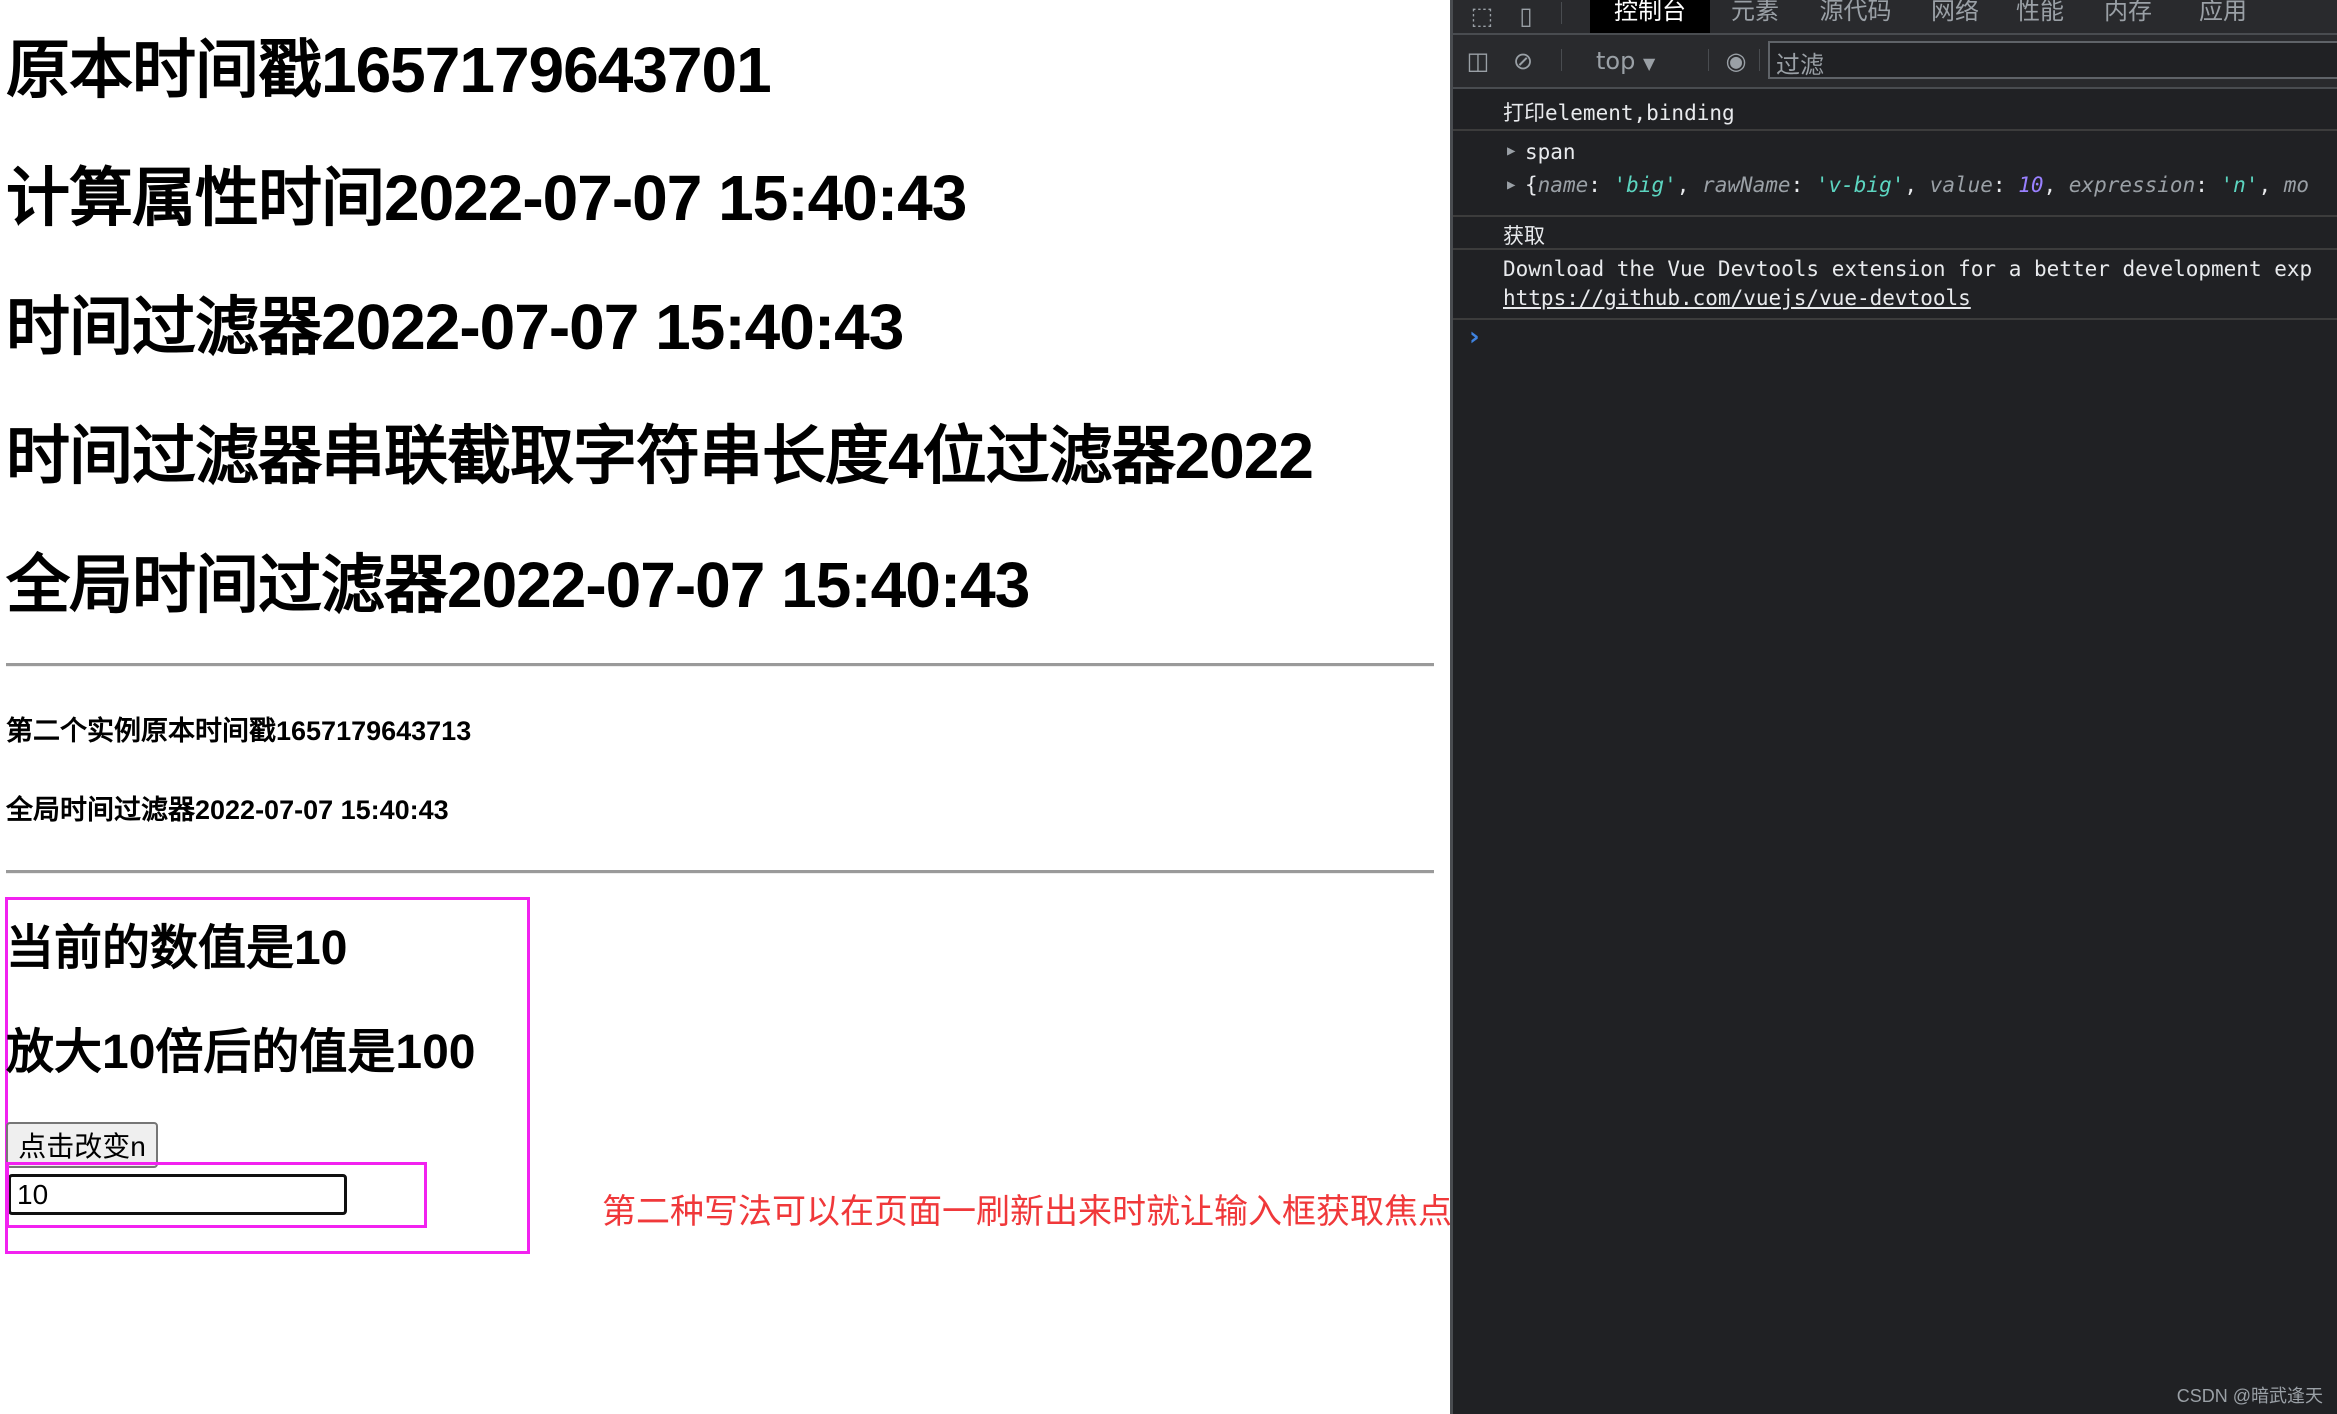 Image resolution: width=2337 pixels, height=1414 pixels. I want to click on clear-console-icon: ⊘, so click(1523, 61).